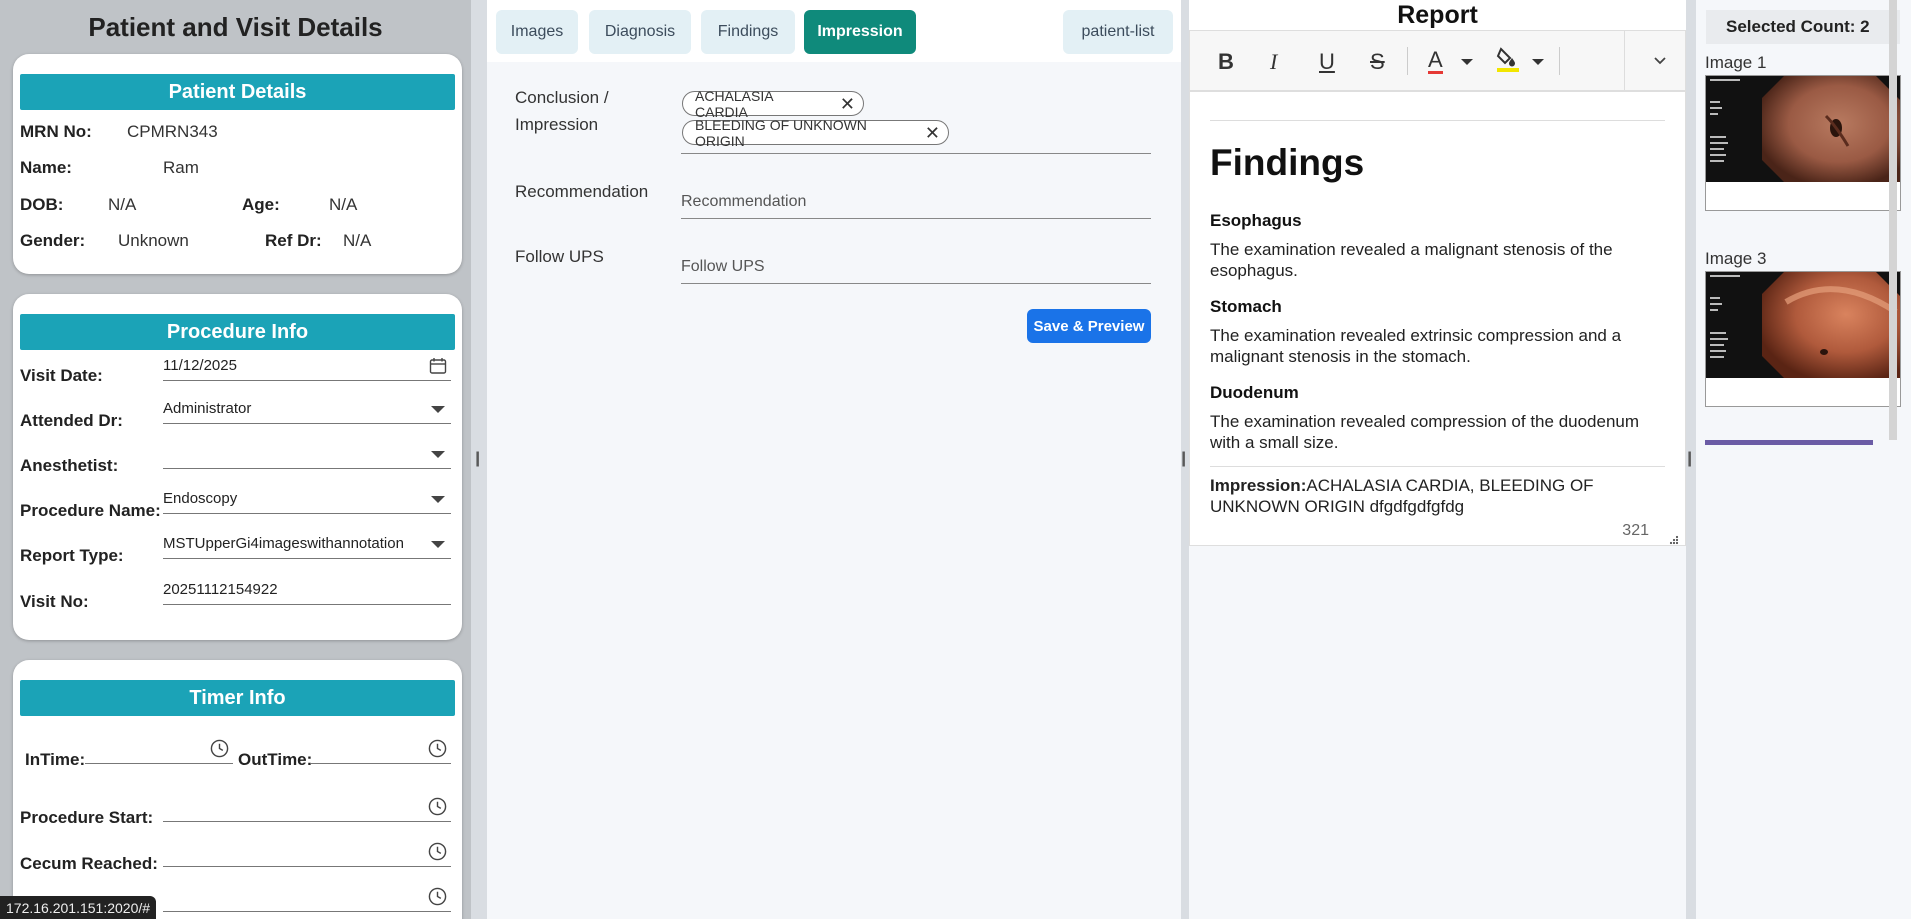 The height and width of the screenshot is (919, 1911). Describe the element at coordinates (69, 465) in the screenshot. I see `anesthetist-label: Anesthetist:` at that location.